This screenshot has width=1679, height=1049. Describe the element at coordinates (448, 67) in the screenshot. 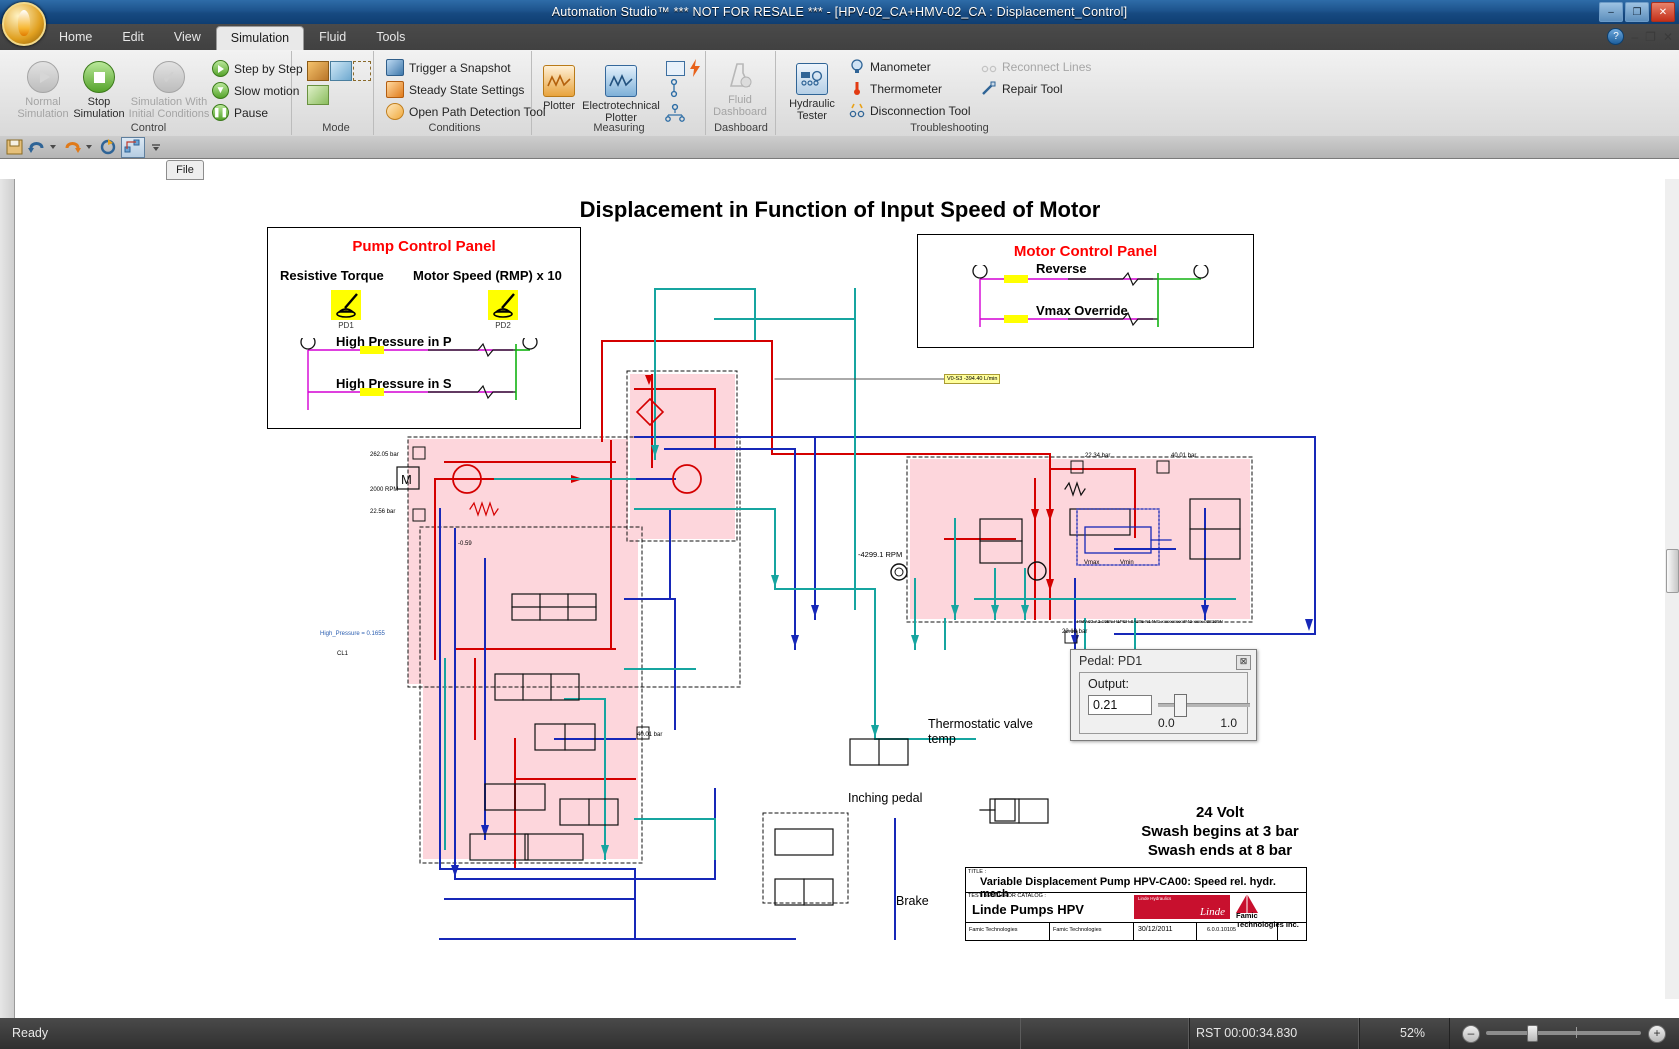

I see `trigger-snapshot-button: Trigger a Snapshot` at that location.